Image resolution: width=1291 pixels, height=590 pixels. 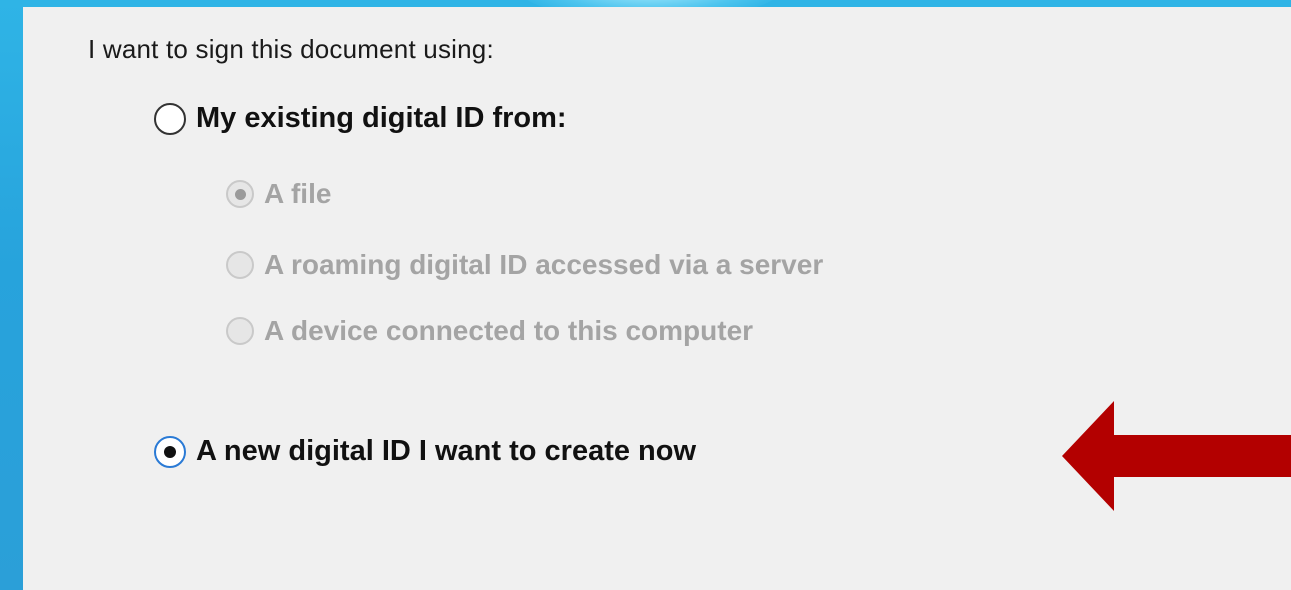 I want to click on arrow-shape, so click(x=1176, y=456).